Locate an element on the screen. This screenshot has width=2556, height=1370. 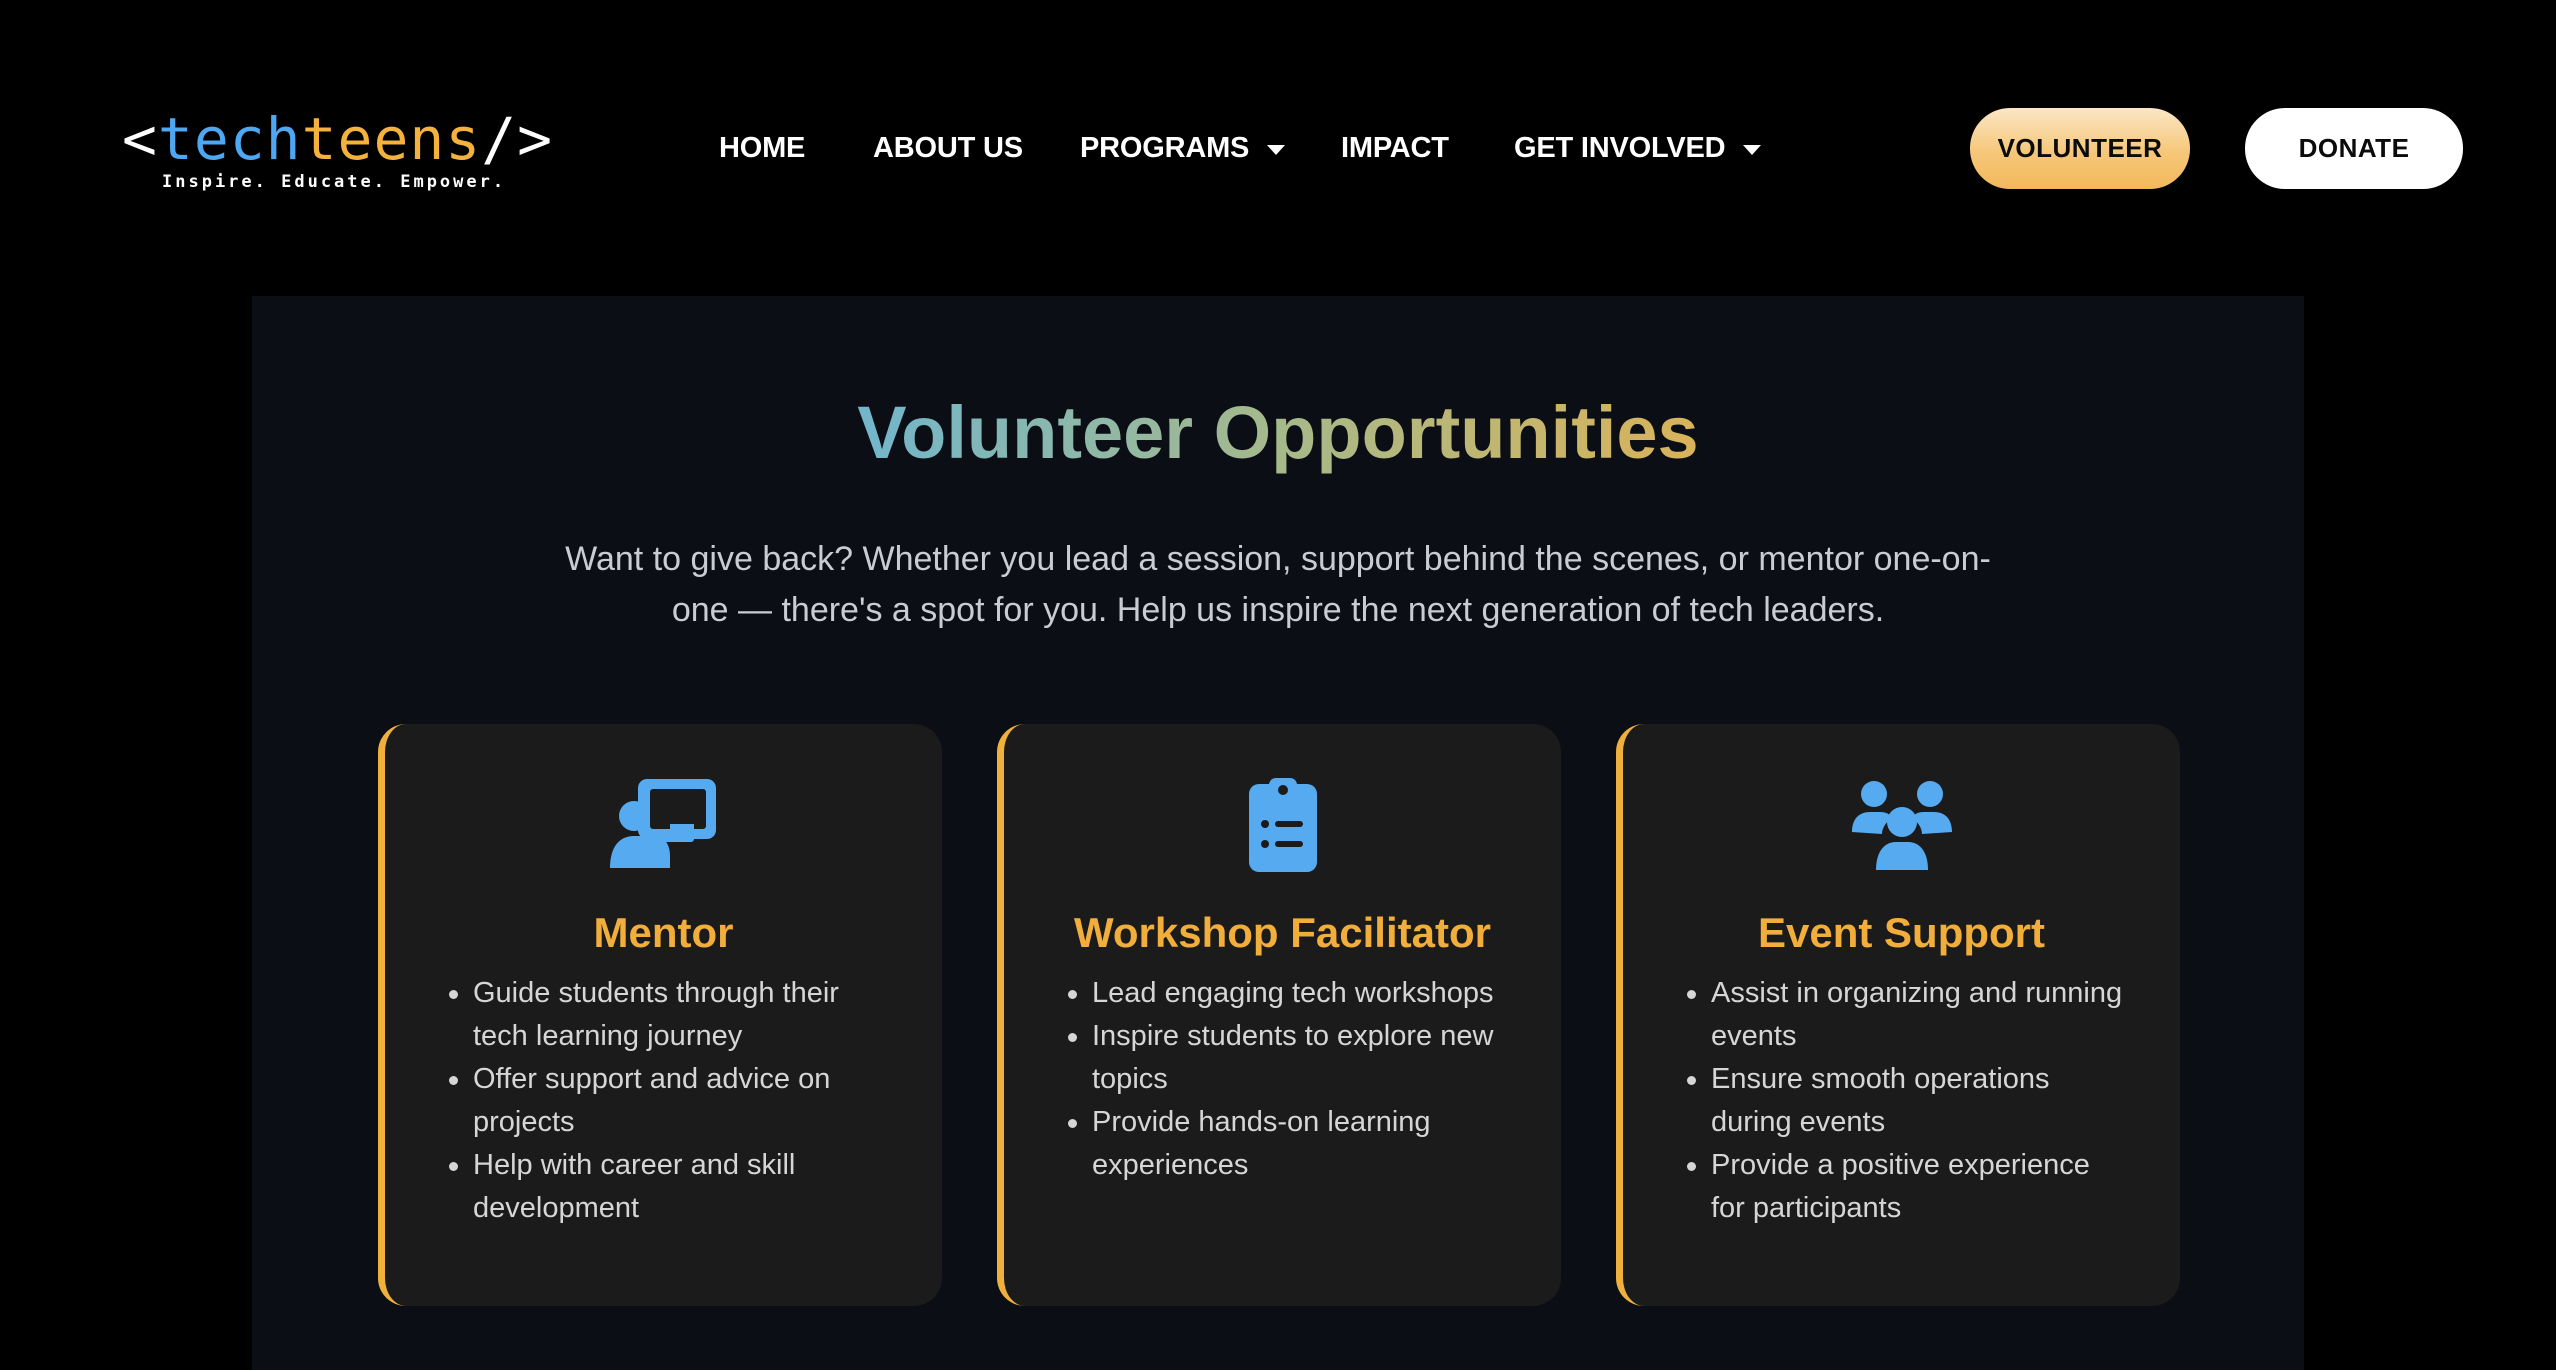
card-title: Mentor is located at coordinates (663, 932).